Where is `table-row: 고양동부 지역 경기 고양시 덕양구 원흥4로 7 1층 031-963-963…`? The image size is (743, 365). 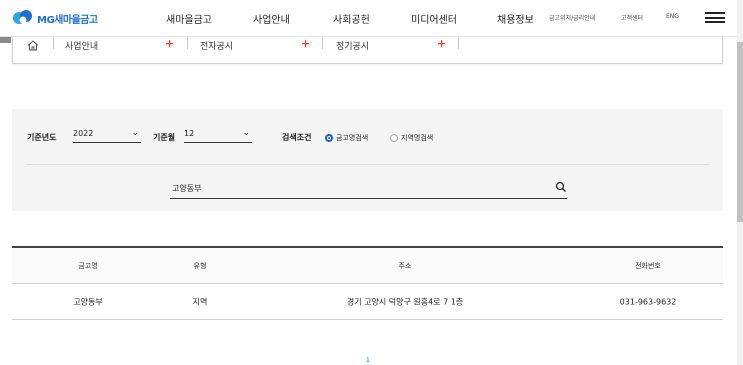 table-row: 고양동부 지역 경기 고양시 덕양구 원흥4로 7 1층 031-963-963… is located at coordinates (367, 302).